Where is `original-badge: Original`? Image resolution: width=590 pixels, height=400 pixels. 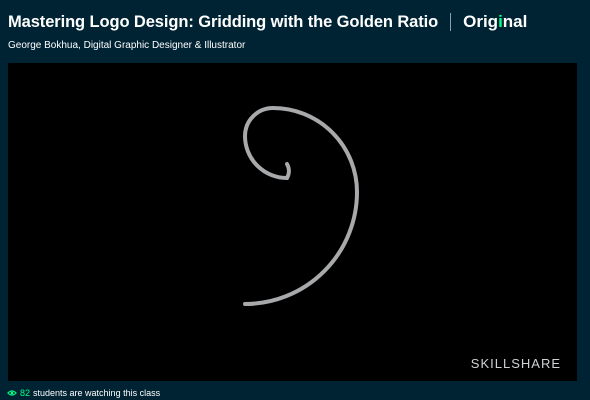
original-badge: Original is located at coordinates (495, 22).